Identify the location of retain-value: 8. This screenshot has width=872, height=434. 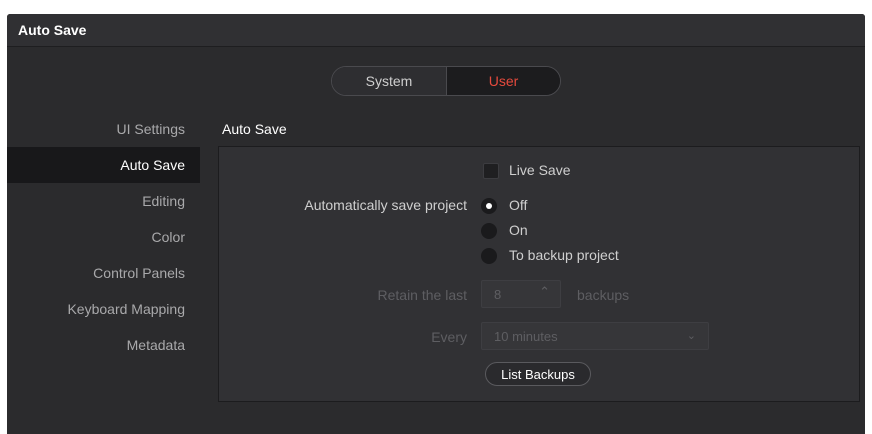
(498, 294).